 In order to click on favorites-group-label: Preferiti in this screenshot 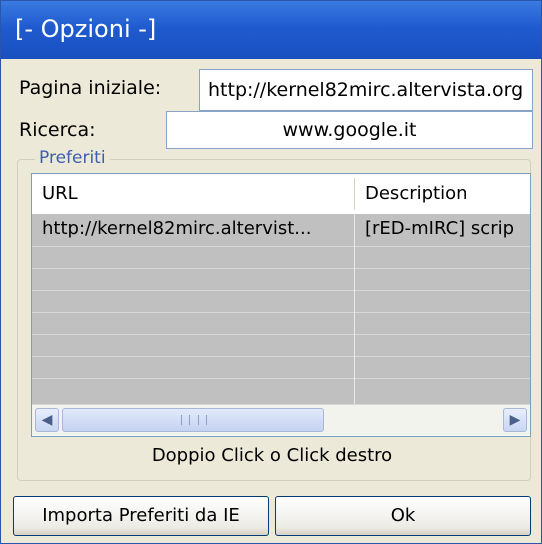, I will do `click(72, 158)`.